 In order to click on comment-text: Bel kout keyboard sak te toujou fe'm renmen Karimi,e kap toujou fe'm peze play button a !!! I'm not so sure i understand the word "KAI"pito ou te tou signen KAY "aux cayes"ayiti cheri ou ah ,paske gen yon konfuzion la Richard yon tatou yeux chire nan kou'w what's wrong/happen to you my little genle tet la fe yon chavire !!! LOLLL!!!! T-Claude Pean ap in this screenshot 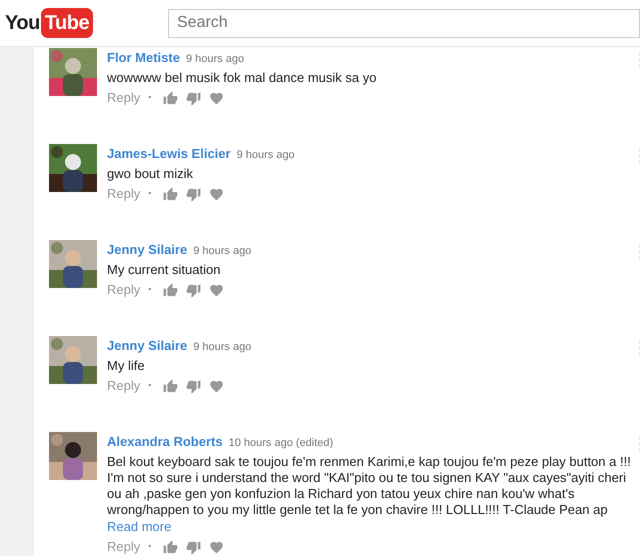, I will do `click(369, 486)`.